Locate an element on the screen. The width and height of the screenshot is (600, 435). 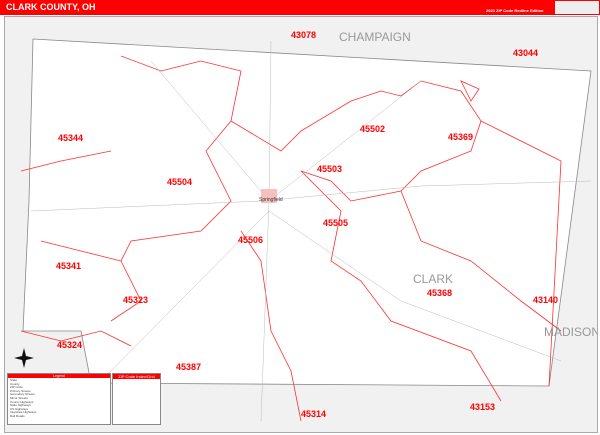
county-label-madison: MADISON is located at coordinates (570, 332).